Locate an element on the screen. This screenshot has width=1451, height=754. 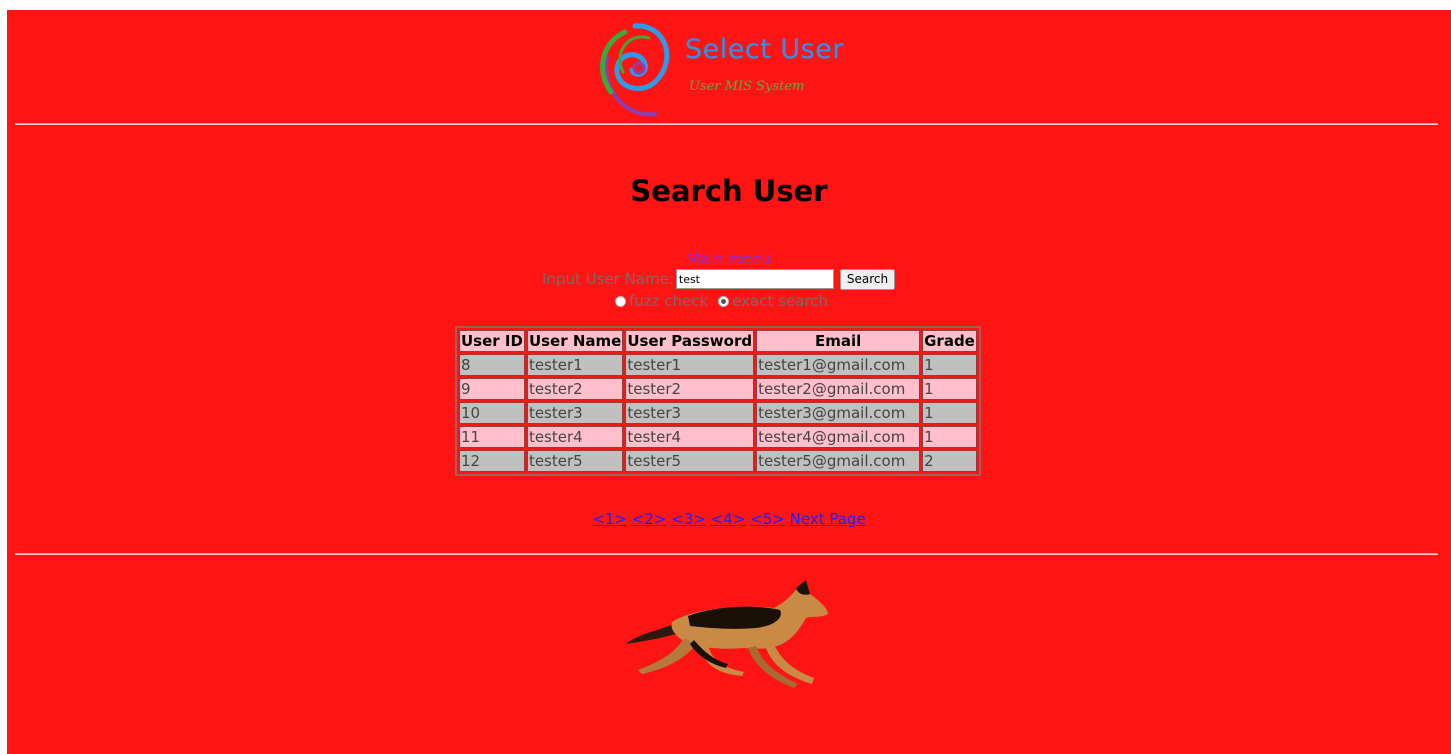
exact-search-label: exact search is located at coordinates (780, 301).